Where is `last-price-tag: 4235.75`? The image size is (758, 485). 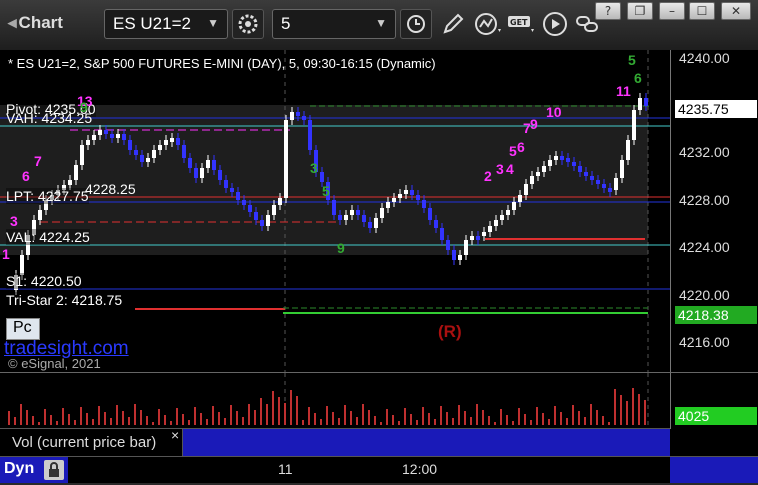 last-price-tag: 4235.75 is located at coordinates (716, 109).